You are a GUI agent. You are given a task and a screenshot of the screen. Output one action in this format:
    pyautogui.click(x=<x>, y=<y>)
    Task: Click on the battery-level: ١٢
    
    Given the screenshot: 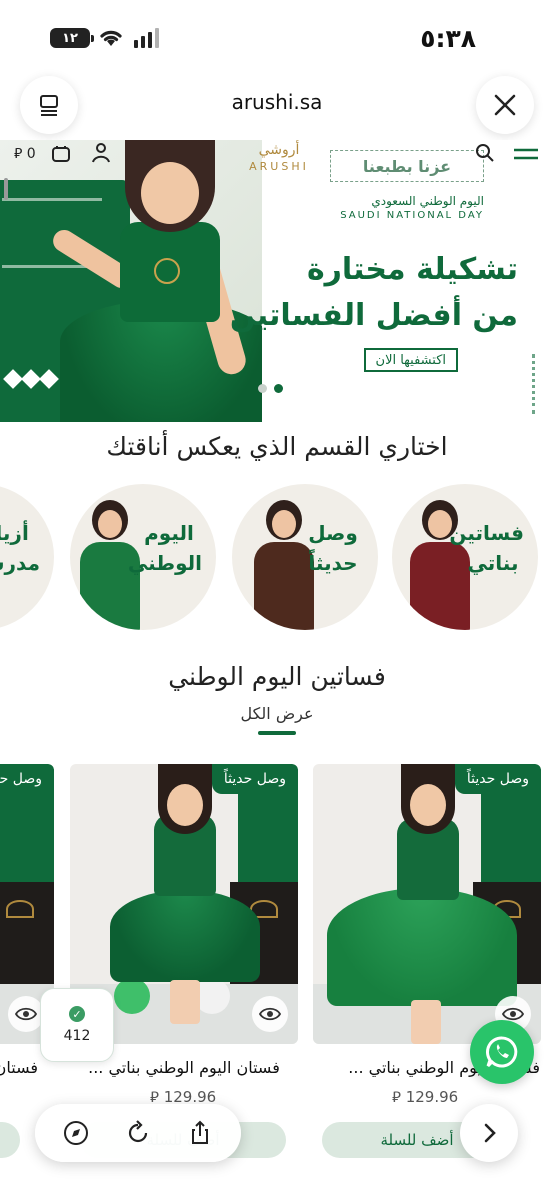 What is the action you would take?
    pyautogui.click(x=70, y=38)
    